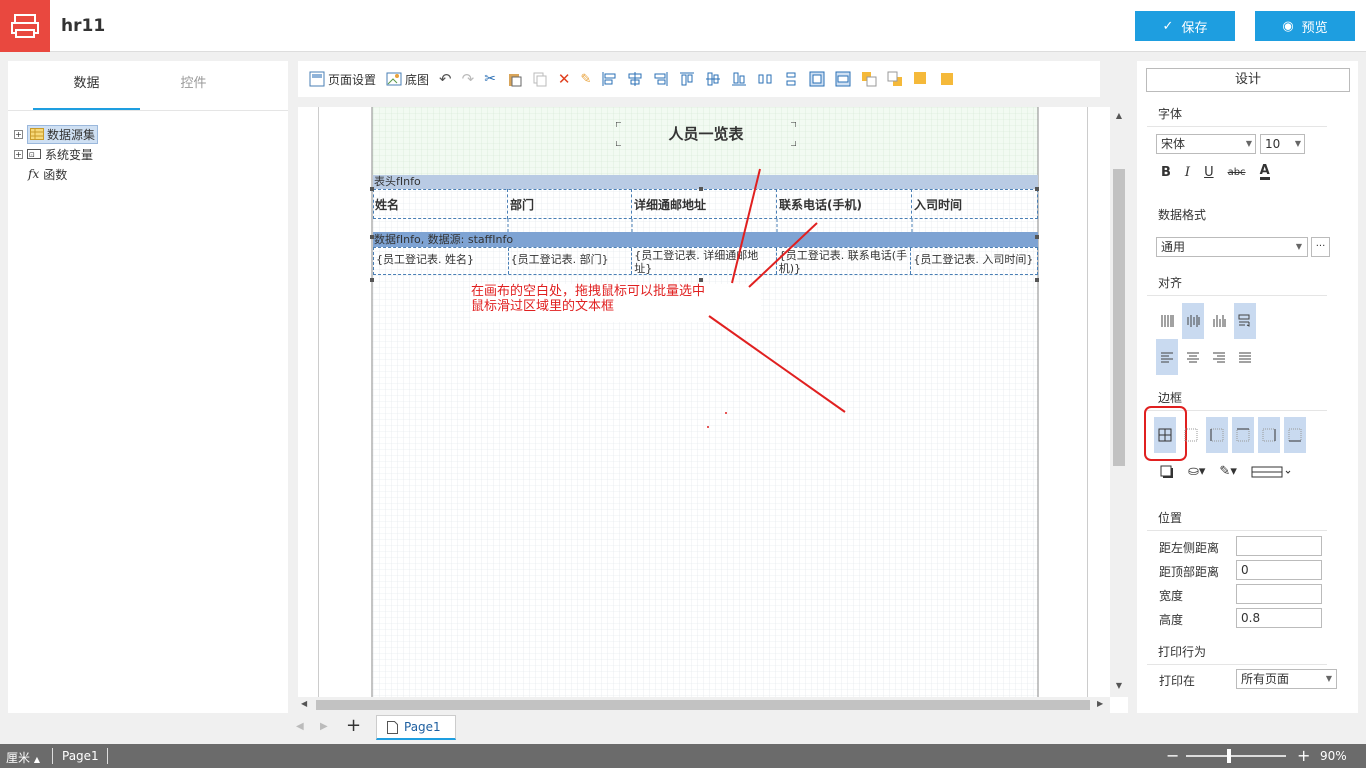 The image size is (1366, 768). I want to click on save-button: ✓ 保存, so click(1185, 26).